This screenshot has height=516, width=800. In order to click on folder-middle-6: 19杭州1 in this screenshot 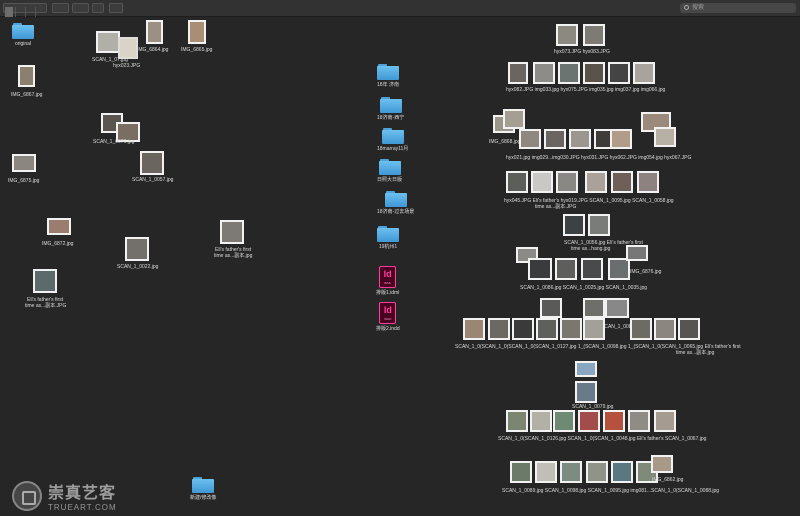, I will do `click(388, 238)`.